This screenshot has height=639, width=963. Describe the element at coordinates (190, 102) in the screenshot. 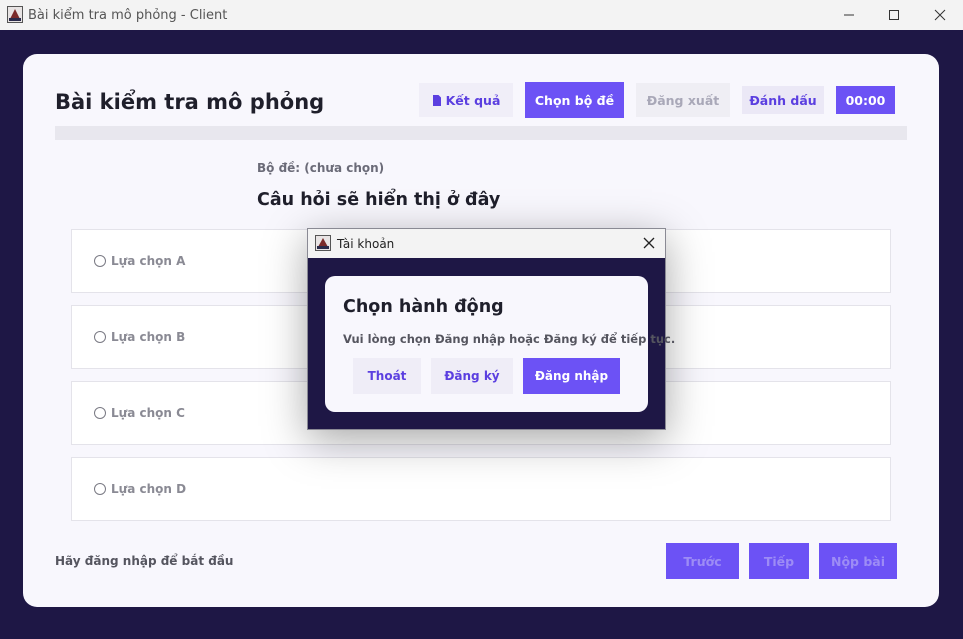

I see `page-title: Bài kiểm tra mô phỏng` at that location.